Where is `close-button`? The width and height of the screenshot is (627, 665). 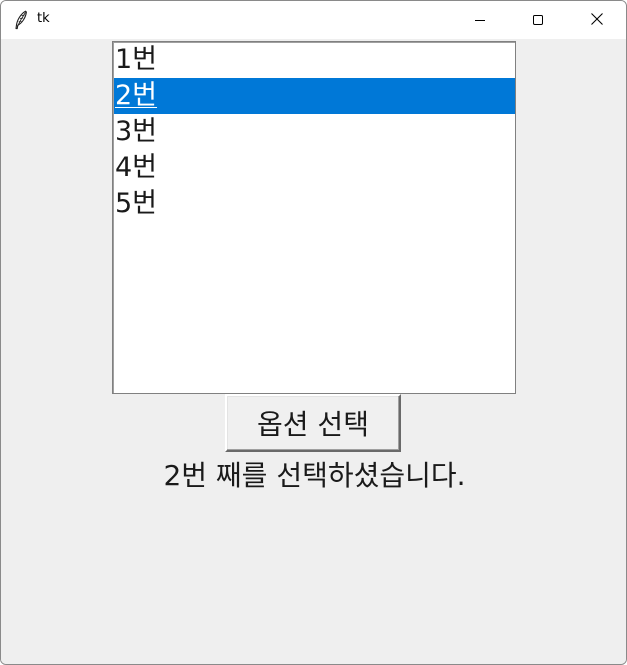 close-button is located at coordinates (597, 20).